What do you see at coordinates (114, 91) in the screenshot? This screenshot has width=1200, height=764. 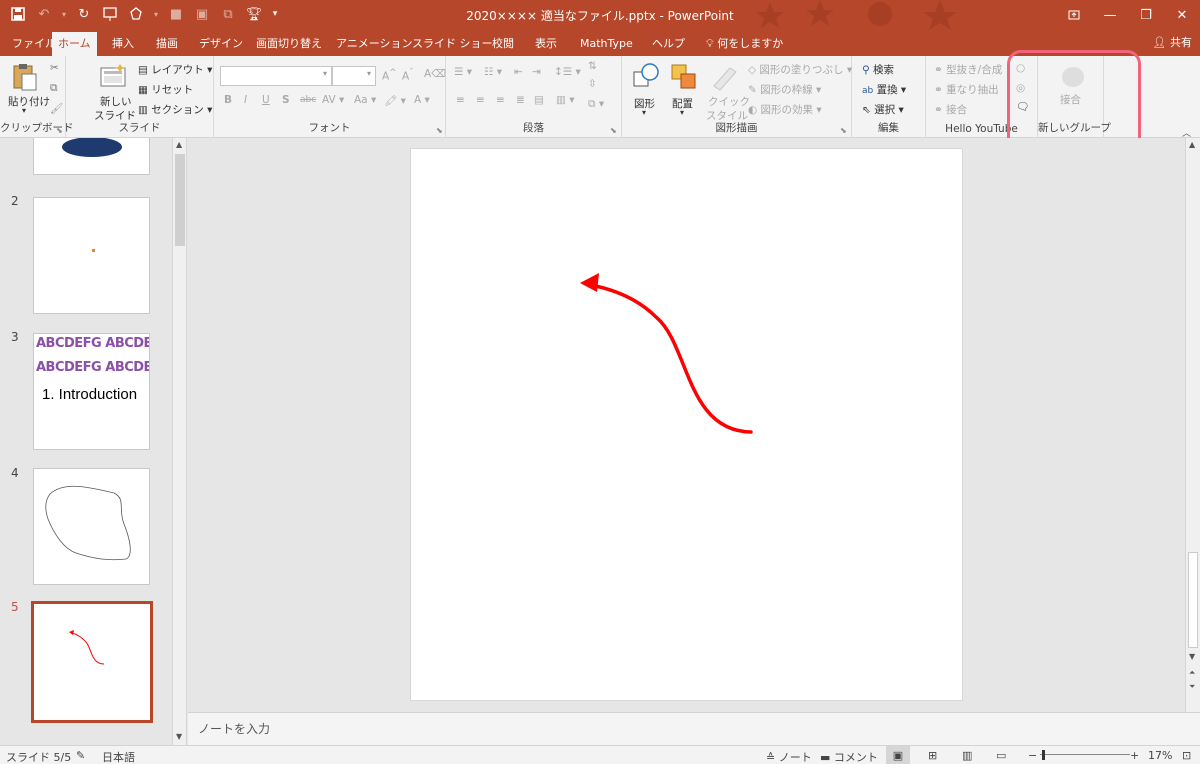 I see `new-slide-button: 新しい スライド` at bounding box center [114, 91].